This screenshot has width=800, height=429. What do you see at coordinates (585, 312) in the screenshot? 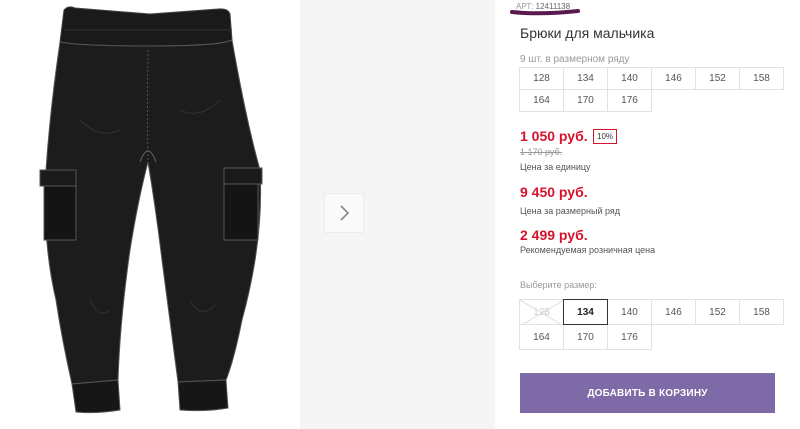
I see `size-option-selected: 134` at bounding box center [585, 312].